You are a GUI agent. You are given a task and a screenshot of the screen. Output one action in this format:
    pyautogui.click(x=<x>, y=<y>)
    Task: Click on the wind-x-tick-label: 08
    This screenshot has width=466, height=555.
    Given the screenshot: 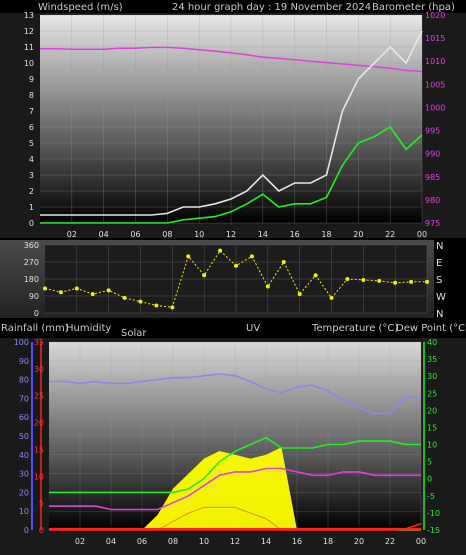 What is the action you would take?
    pyautogui.click(x=167, y=234)
    